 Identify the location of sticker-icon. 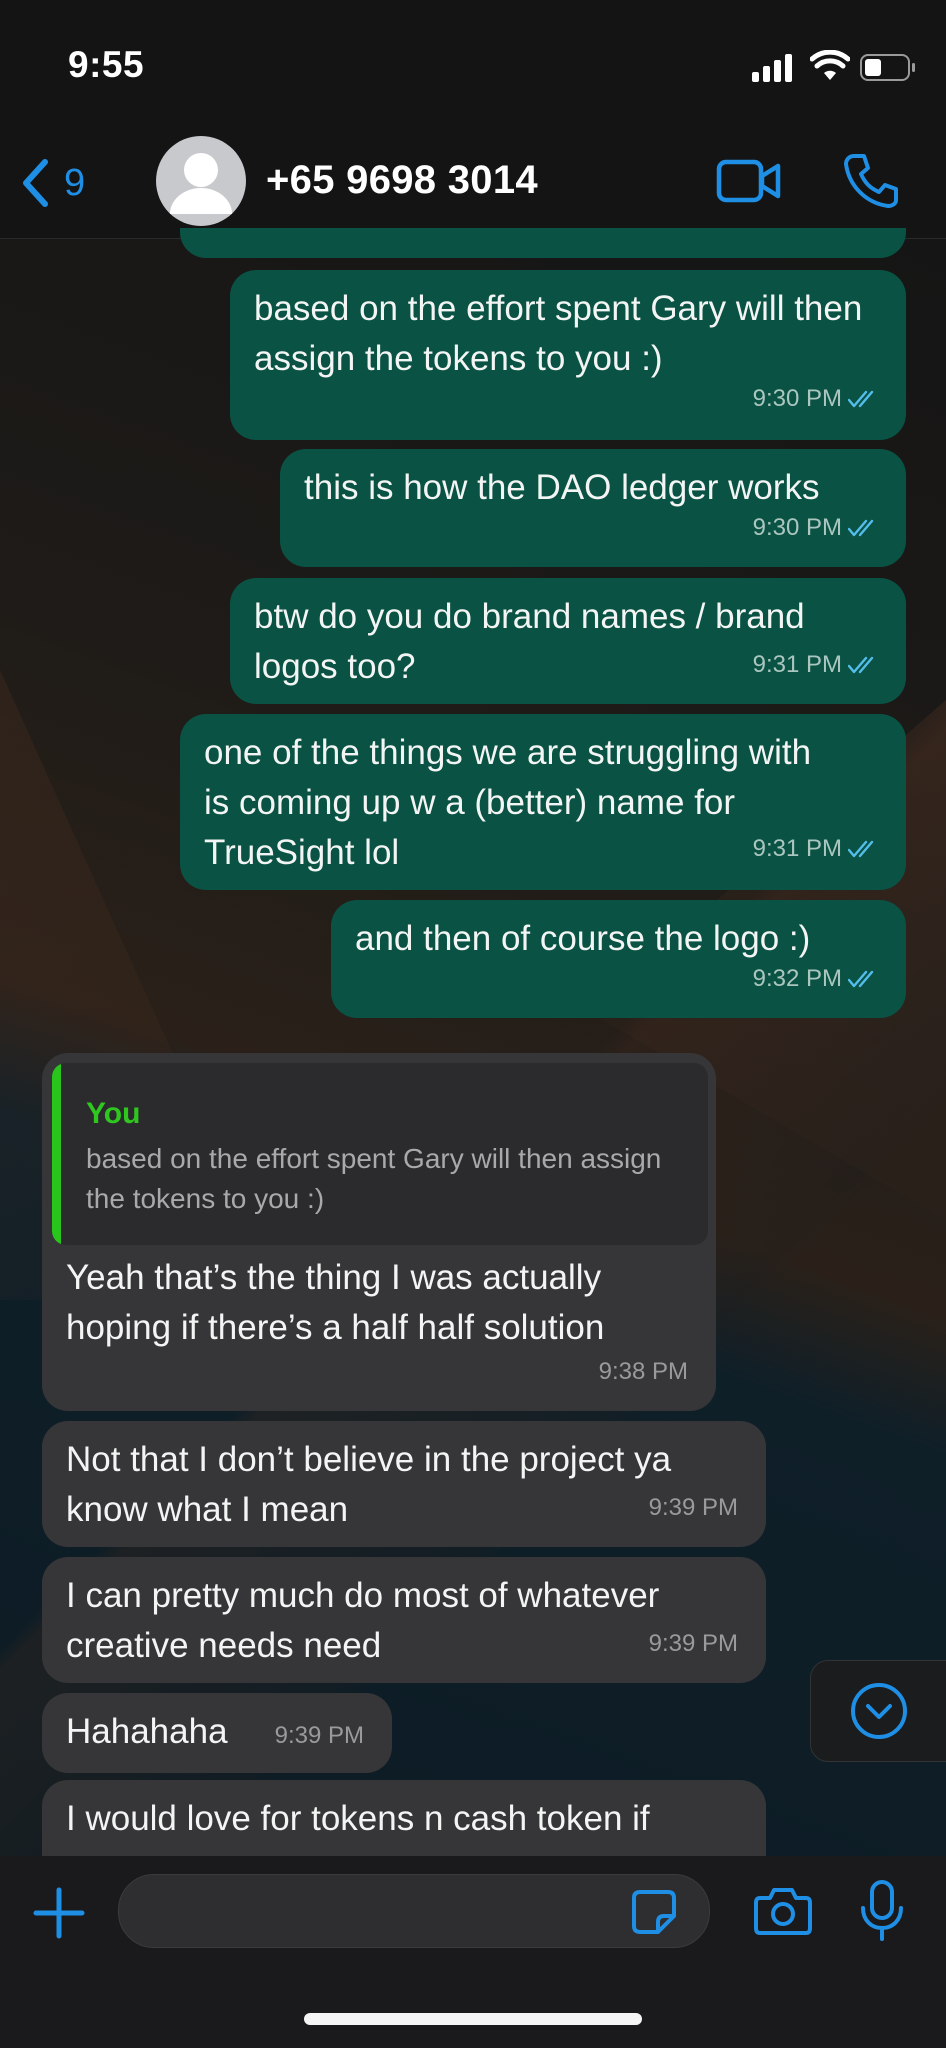
(654, 1912).